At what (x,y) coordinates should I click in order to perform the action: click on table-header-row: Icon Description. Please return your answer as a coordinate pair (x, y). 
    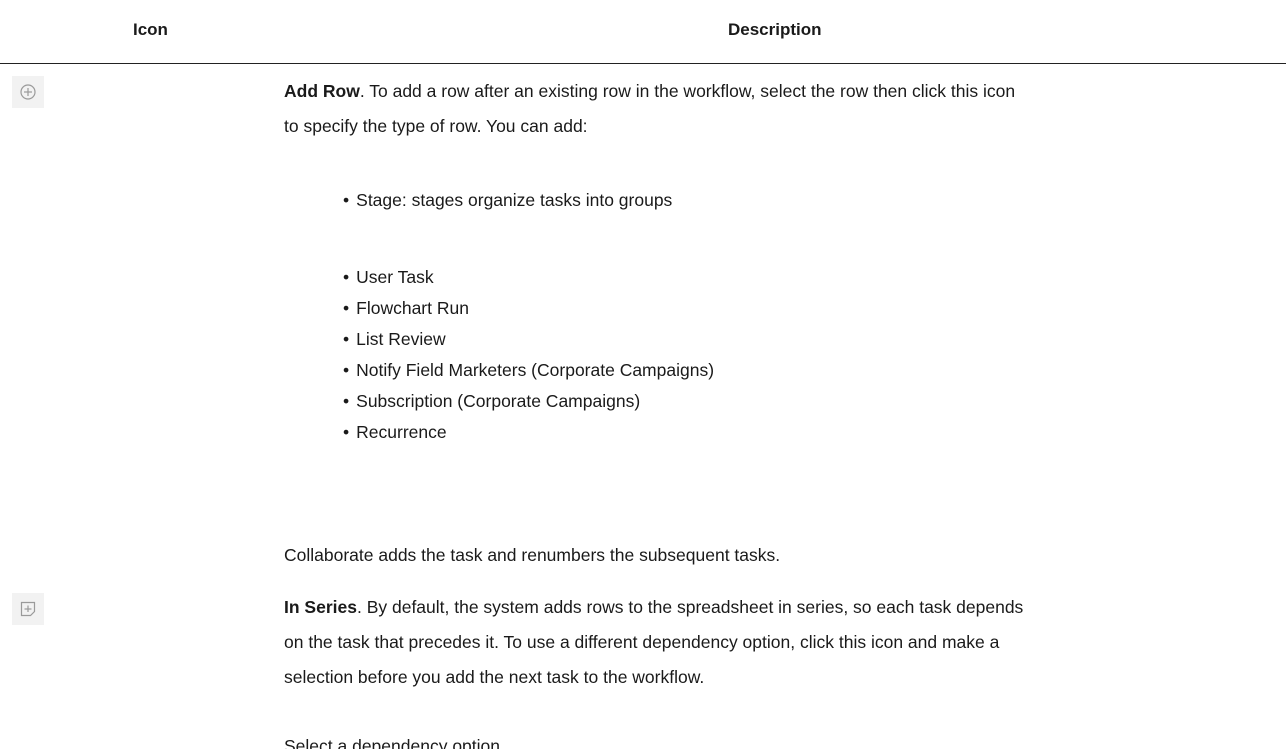
    Looking at the image, I should click on (643, 32).